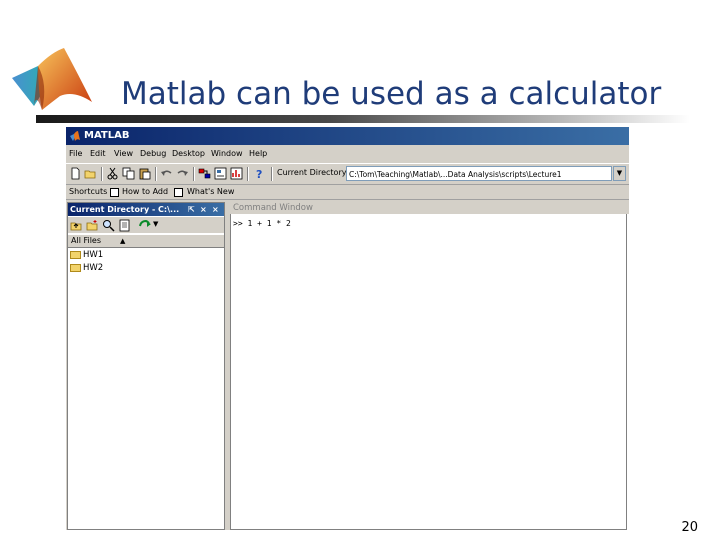 The width and height of the screenshot is (720, 540). I want to click on shortcuts-bar: Shortcuts How to Add What's New, so click(347, 192).